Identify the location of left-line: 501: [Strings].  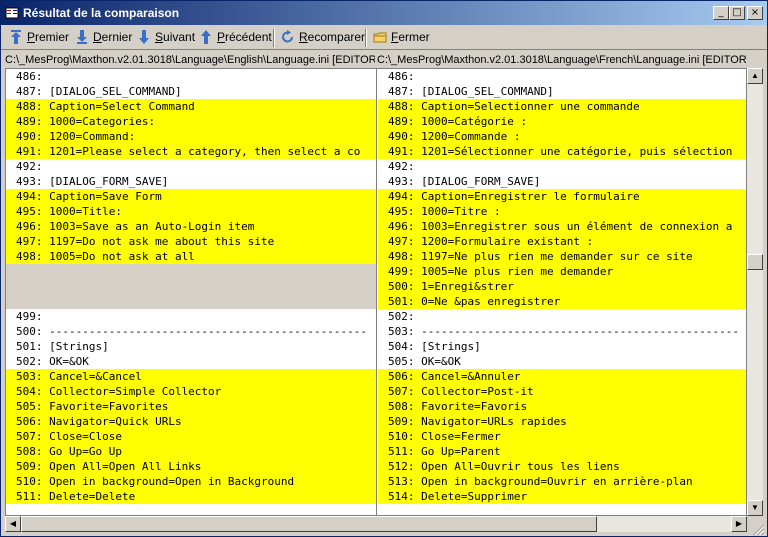
(191, 346).